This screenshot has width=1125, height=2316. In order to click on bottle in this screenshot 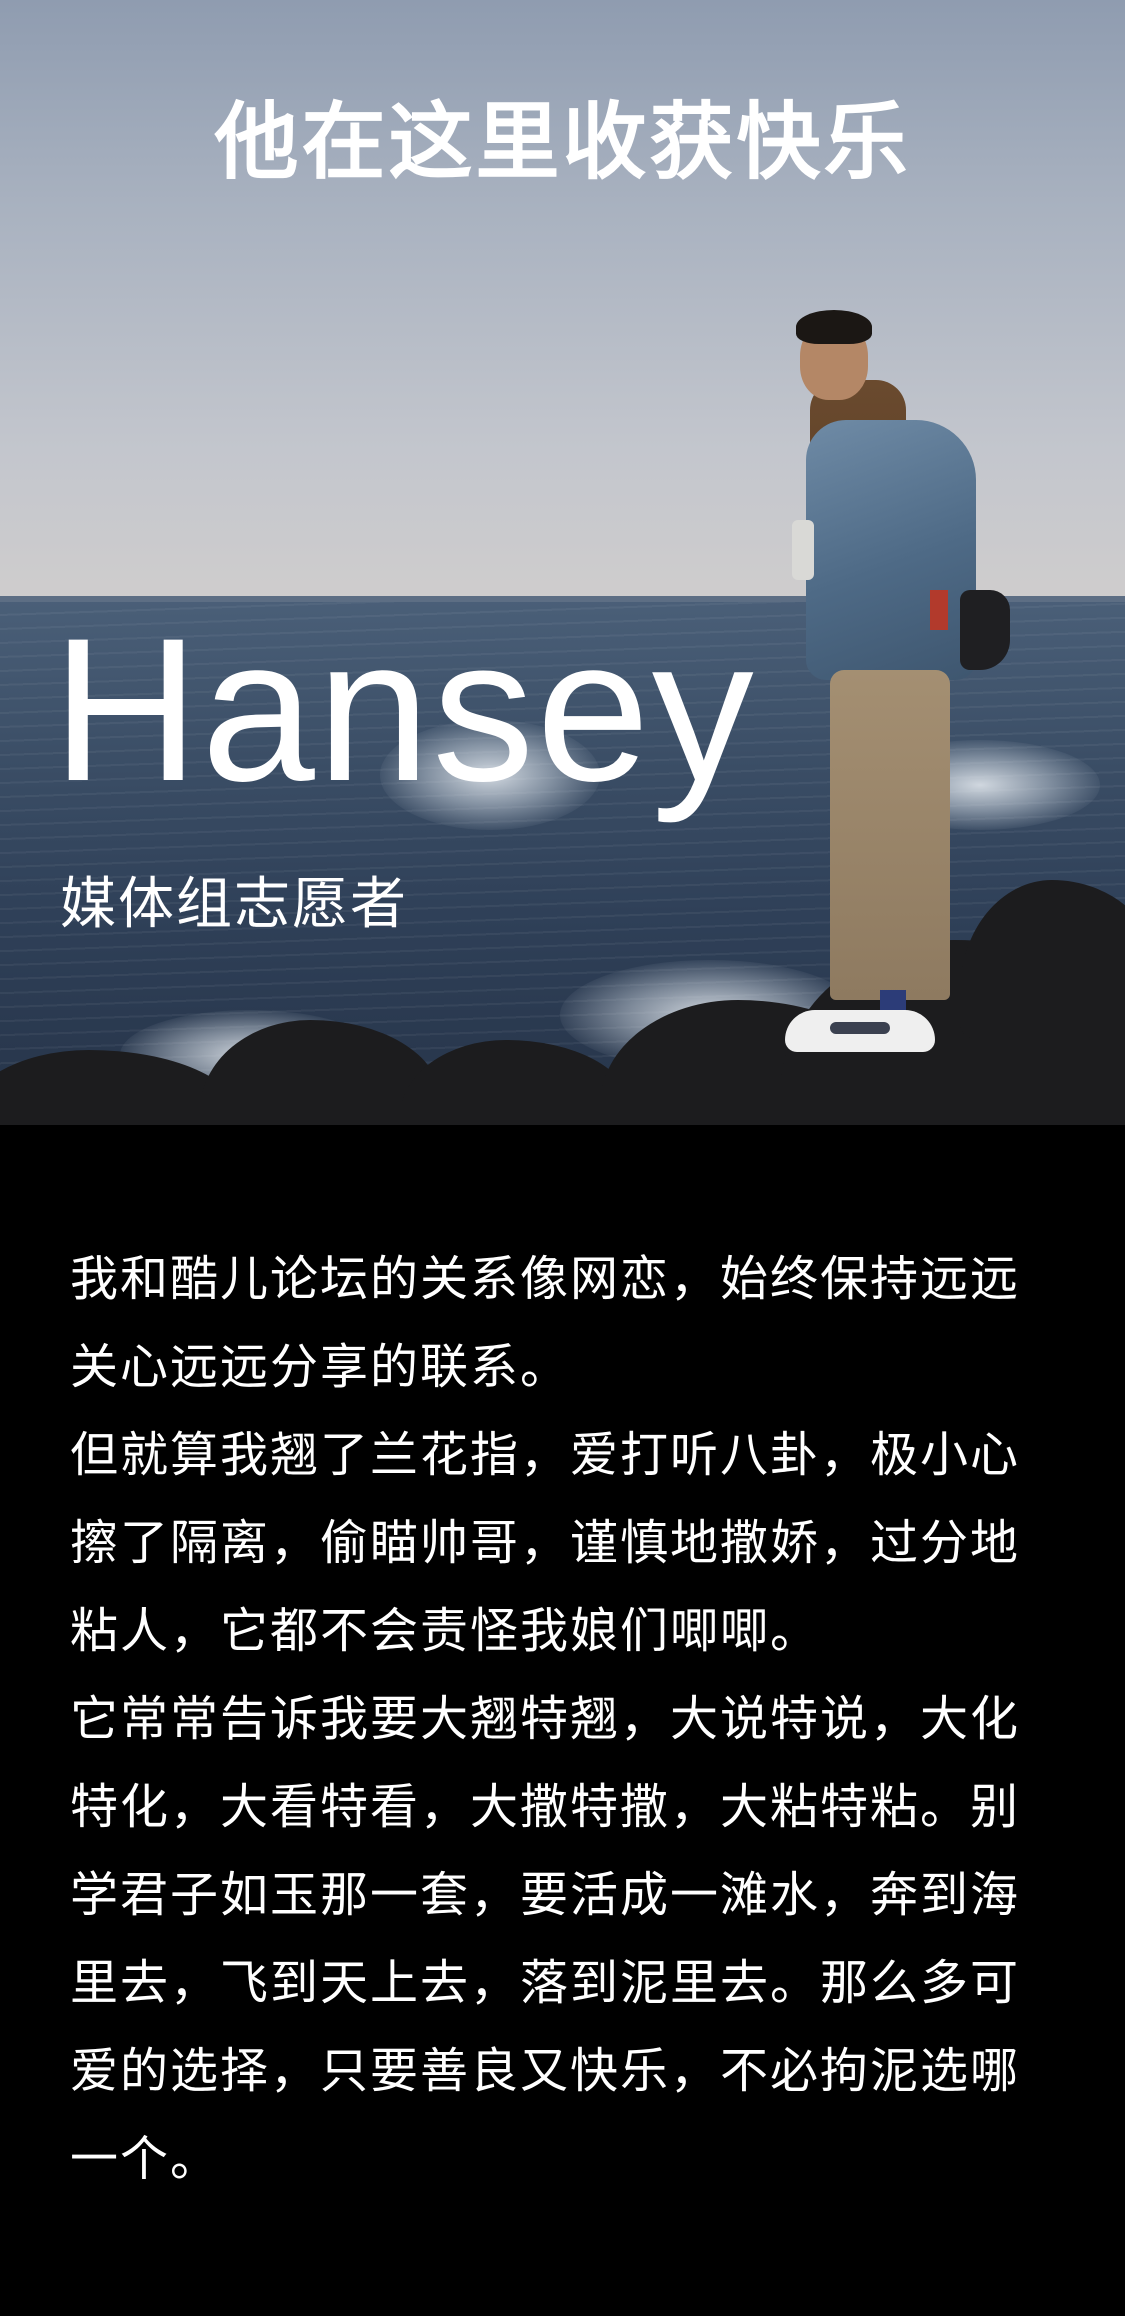, I will do `click(803, 550)`.